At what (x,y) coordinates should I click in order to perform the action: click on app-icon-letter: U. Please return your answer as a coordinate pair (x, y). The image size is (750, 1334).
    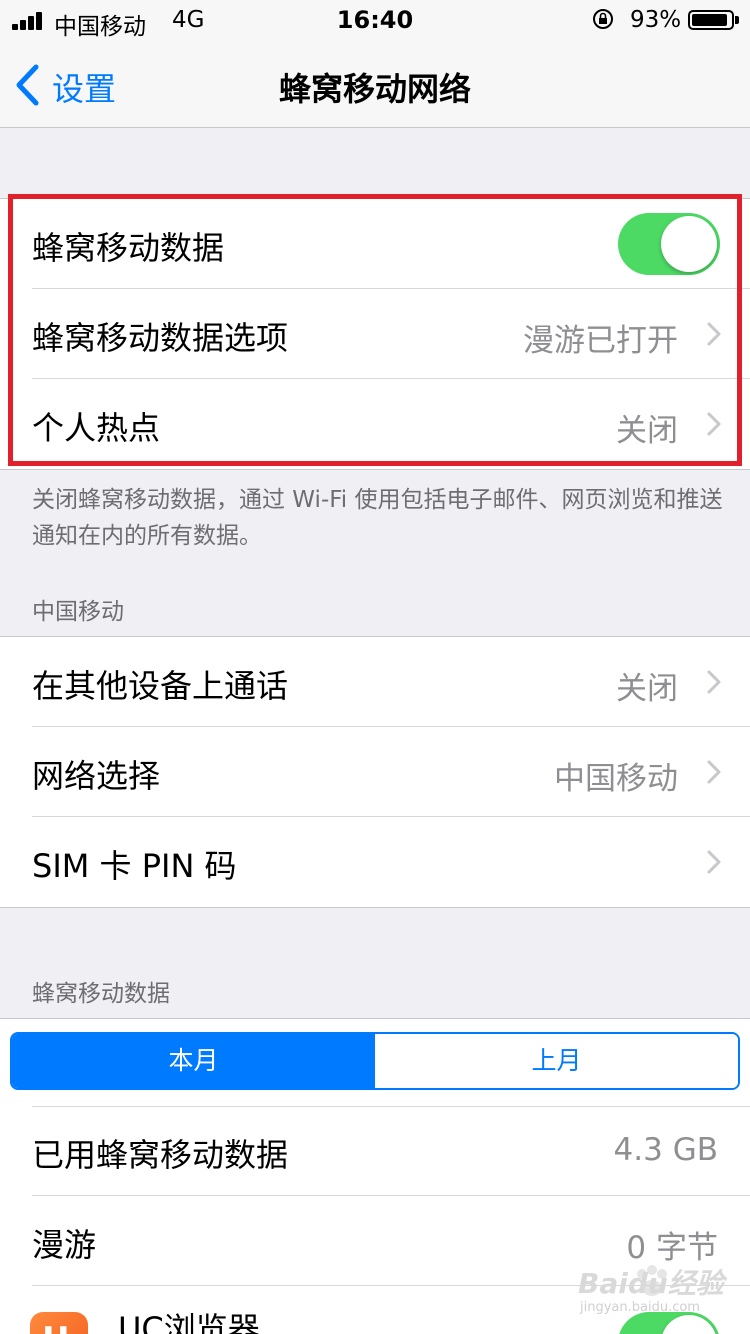
    Looking at the image, I should click on (56, 1327).